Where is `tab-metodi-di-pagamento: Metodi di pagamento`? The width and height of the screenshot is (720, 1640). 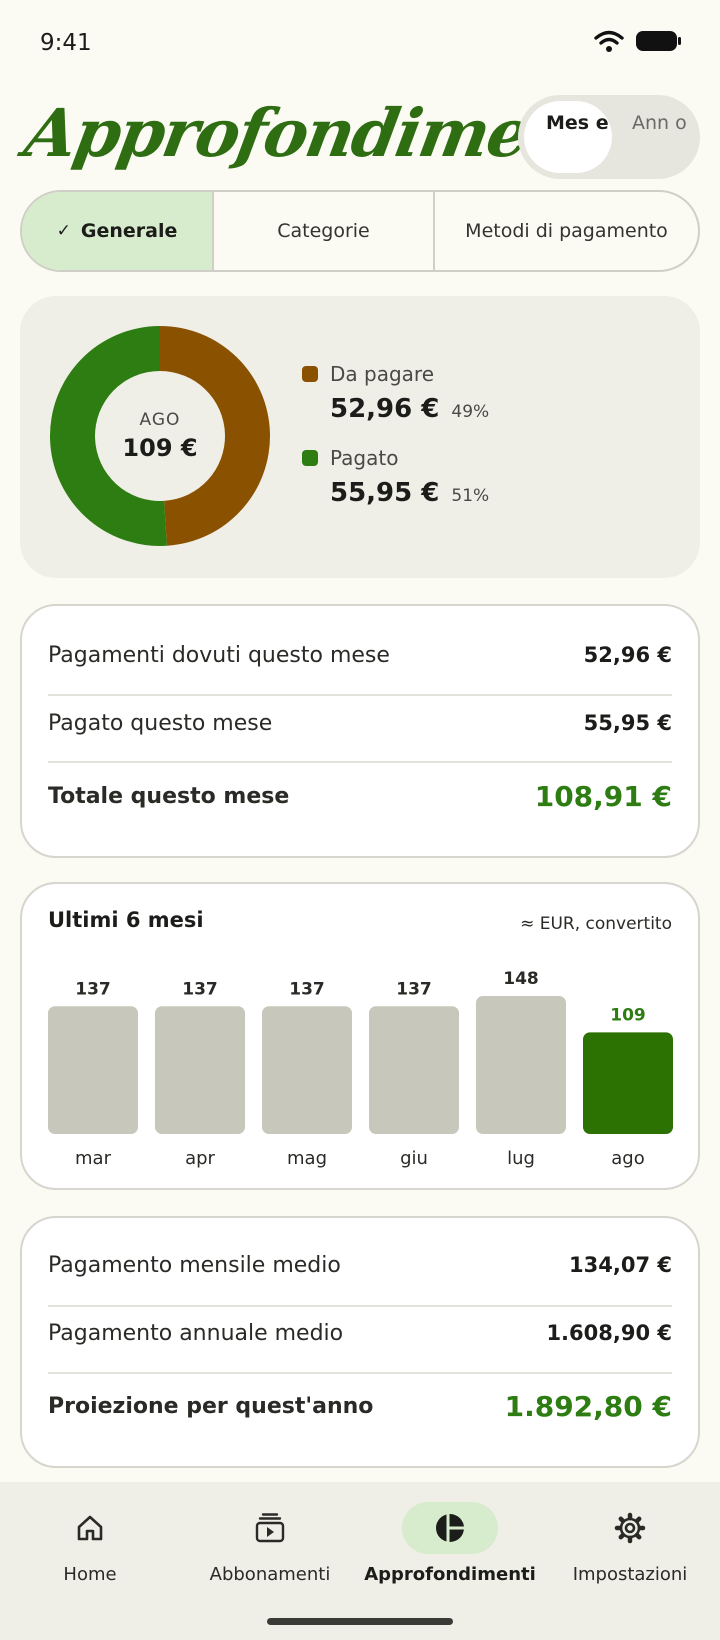
tab-metodi-di-pagamento: Metodi di pagamento is located at coordinates (565, 231).